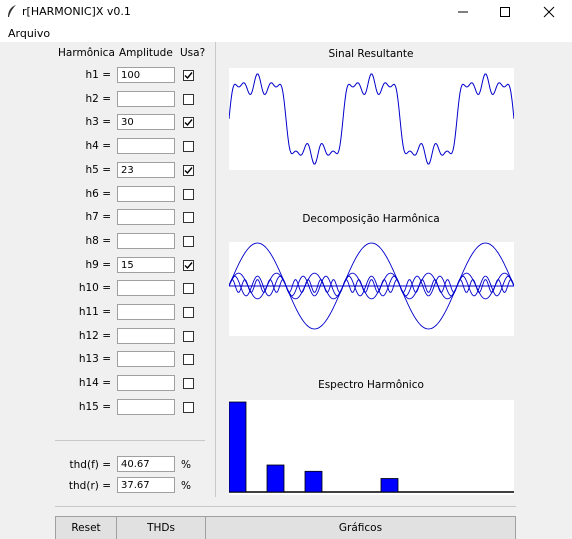 The width and height of the screenshot is (572, 539). Describe the element at coordinates (86, 527) in the screenshot. I see `reset-button: Reset` at that location.